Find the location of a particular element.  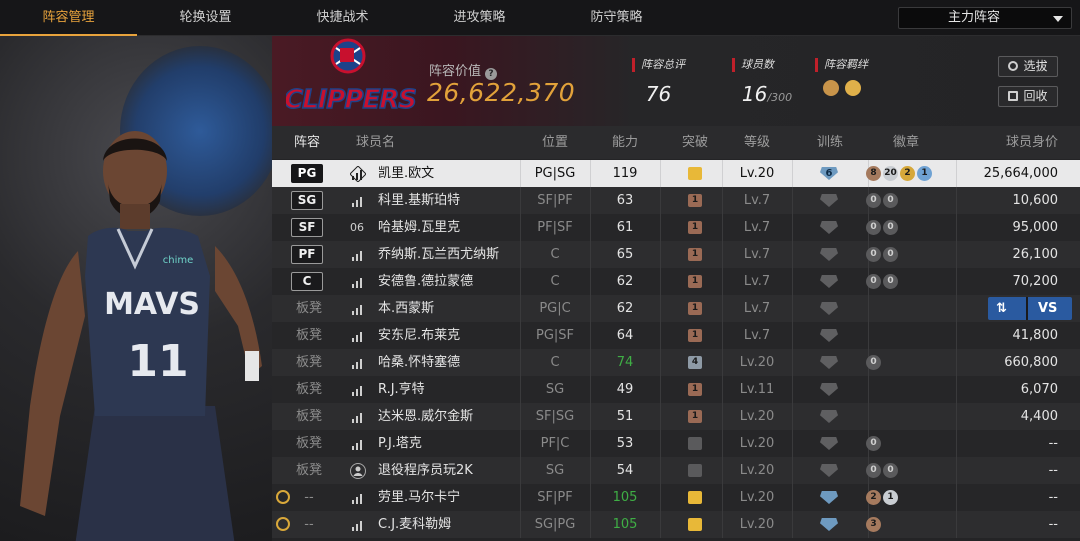

recycle-icon is located at coordinates (1013, 96).